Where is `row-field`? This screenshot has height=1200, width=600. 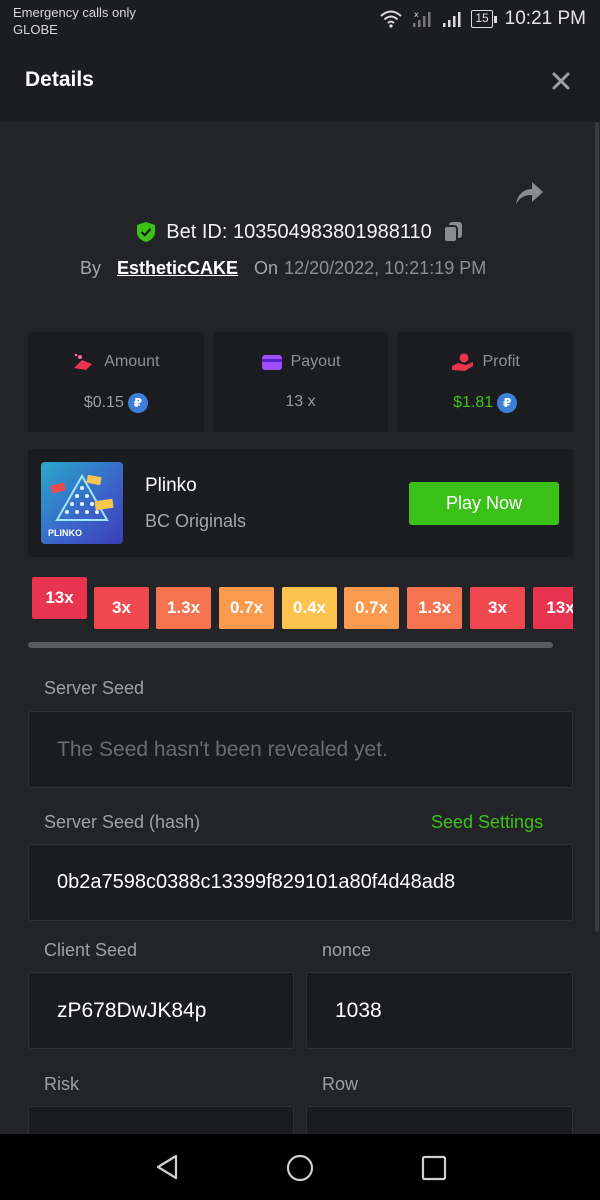 row-field is located at coordinates (439, 1120).